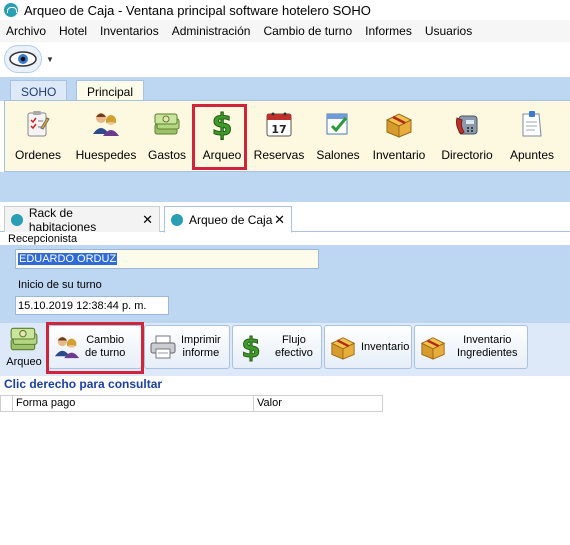  What do you see at coordinates (38, 124) in the screenshot?
I see `clipboard-checklist-icon` at bounding box center [38, 124].